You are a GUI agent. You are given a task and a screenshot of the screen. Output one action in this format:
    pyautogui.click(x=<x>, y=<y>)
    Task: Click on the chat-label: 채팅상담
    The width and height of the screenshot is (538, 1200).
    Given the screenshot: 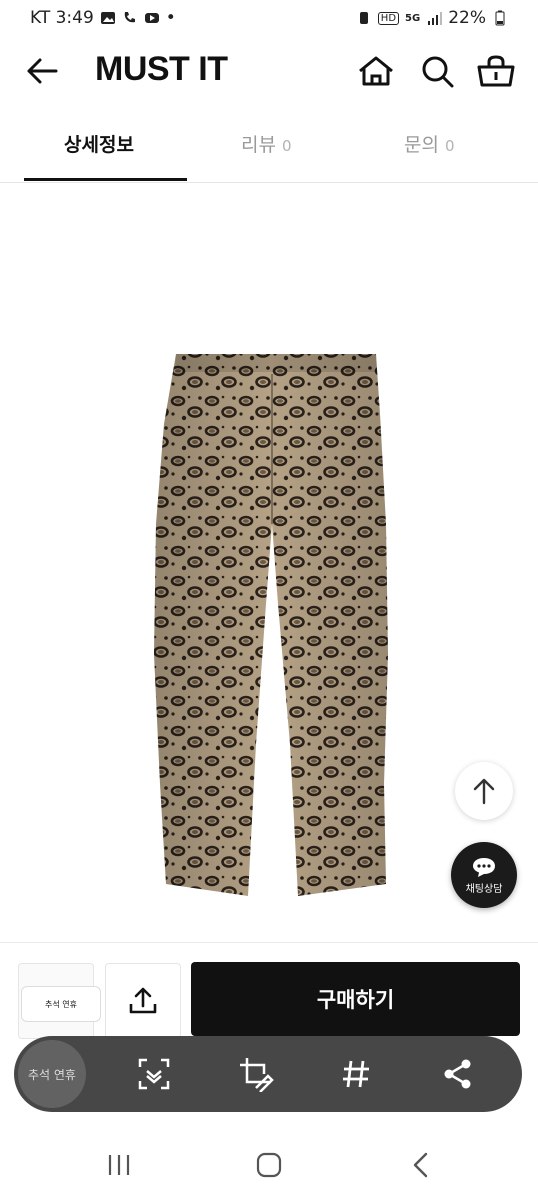 What is the action you would take?
    pyautogui.click(x=484, y=889)
    